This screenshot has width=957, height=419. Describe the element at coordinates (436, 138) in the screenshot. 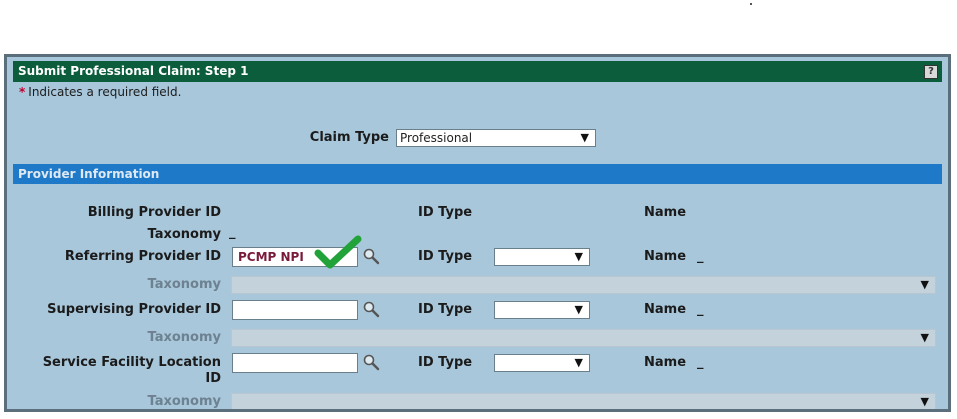

I see `claim-type-value: Professional` at that location.